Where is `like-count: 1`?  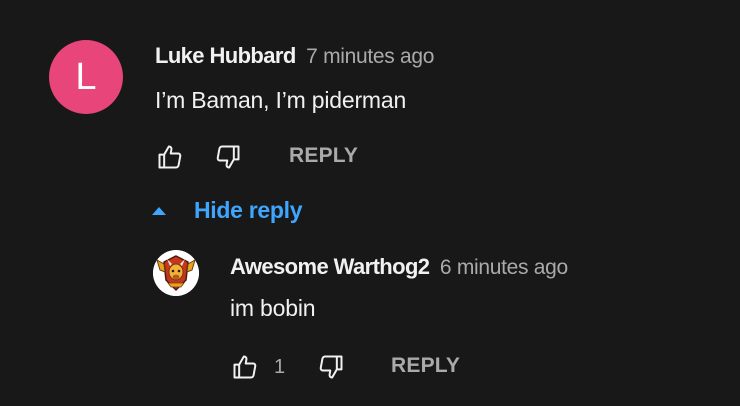
like-count: 1 is located at coordinates (280, 367).